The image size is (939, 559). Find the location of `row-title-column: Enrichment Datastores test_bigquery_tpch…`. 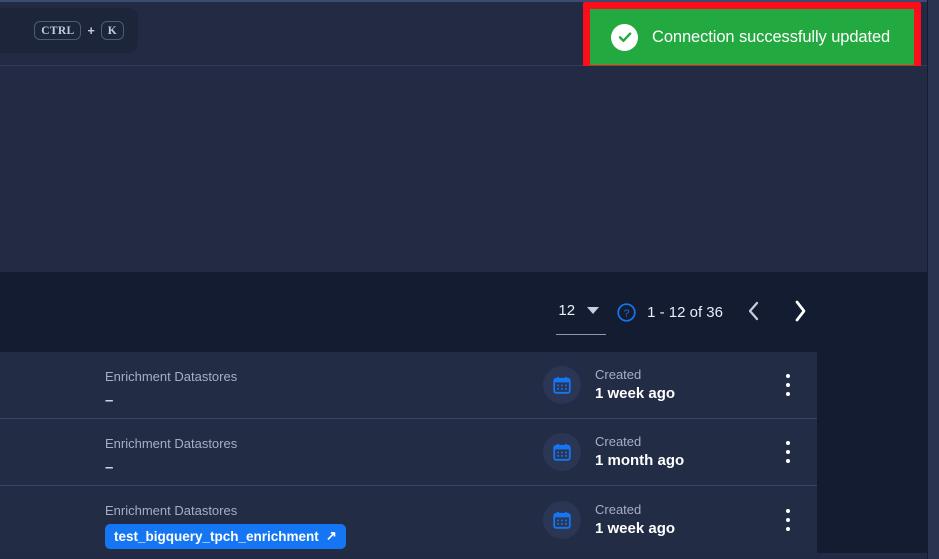

row-title-column: Enrichment Datastores test_bigquery_tpch… is located at coordinates (225, 525).